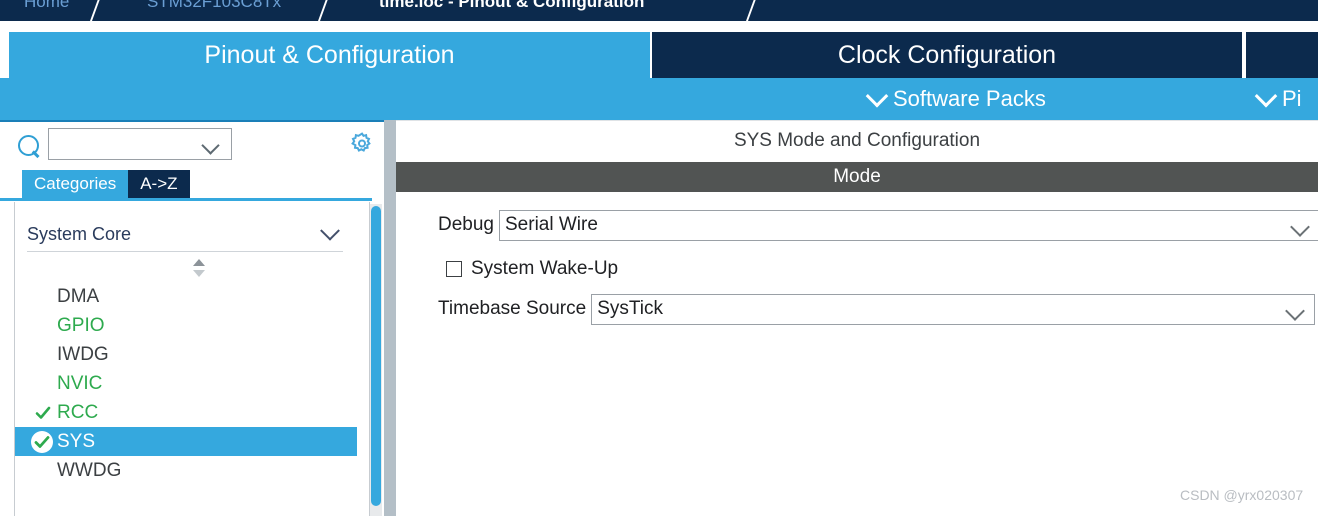 The width and height of the screenshot is (1318, 516). Describe the element at coordinates (46, 6) in the screenshot. I see `breadcrumb-item-home: Home` at that location.